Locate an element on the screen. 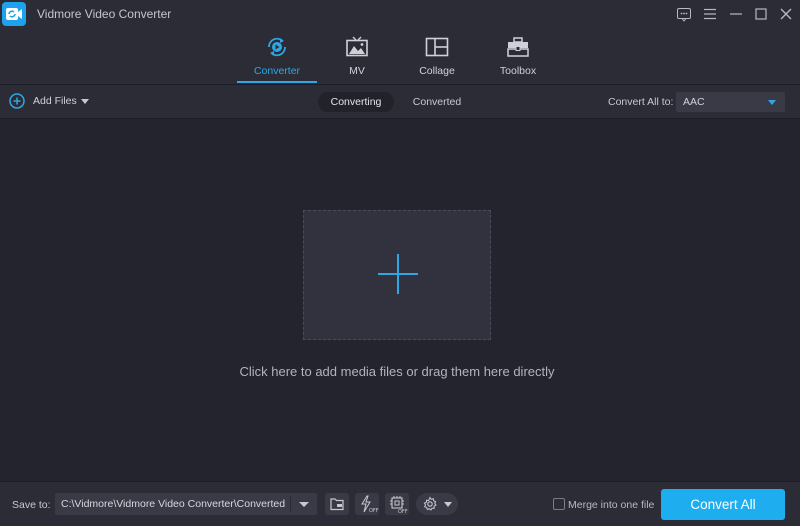  menu-button is located at coordinates (710, 14).